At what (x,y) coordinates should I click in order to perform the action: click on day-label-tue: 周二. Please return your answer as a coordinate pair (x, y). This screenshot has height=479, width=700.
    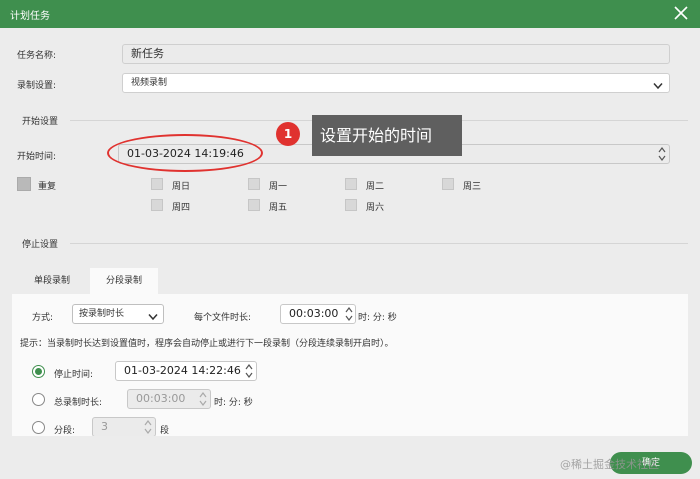
    Looking at the image, I should click on (375, 187).